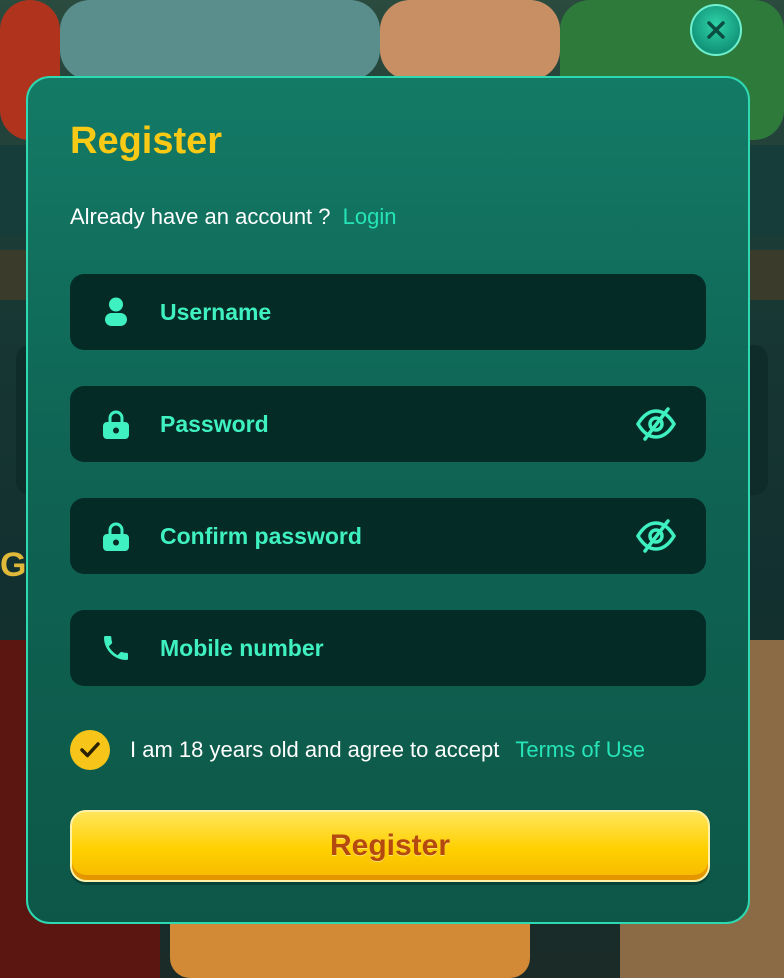 The image size is (784, 978). I want to click on mobile-number-input, so click(380, 648).